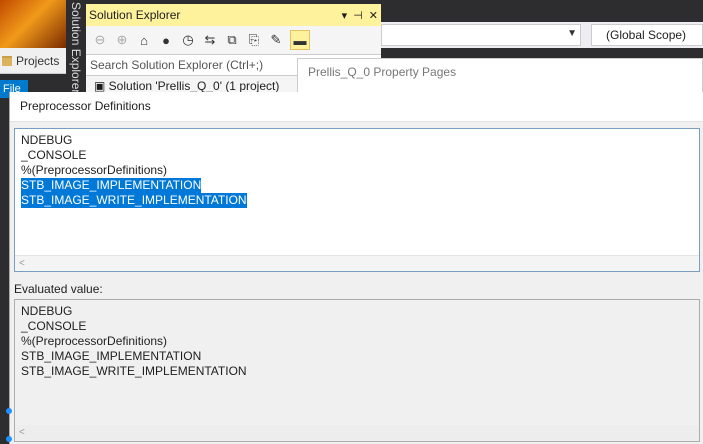 Image resolution: width=703 pixels, height=444 pixels. I want to click on definition-line-selected: STB_IMAGE_IMPLEMENTATION, so click(111, 185).